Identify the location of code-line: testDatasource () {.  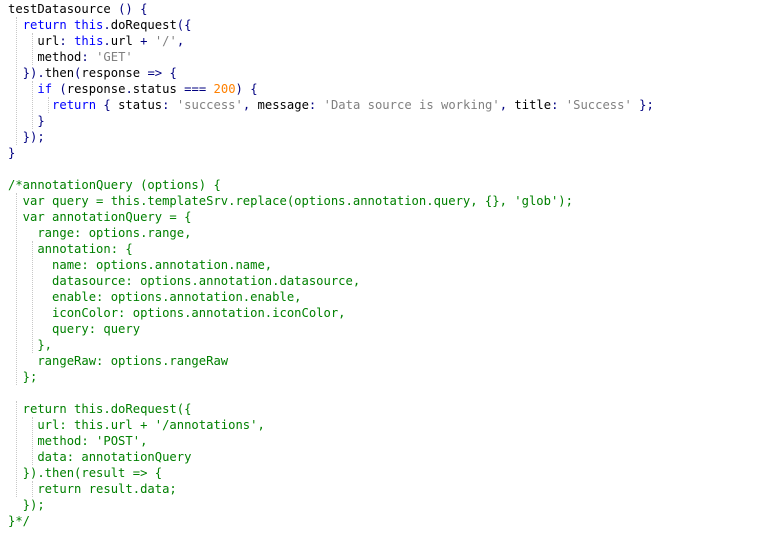
(77, 9).